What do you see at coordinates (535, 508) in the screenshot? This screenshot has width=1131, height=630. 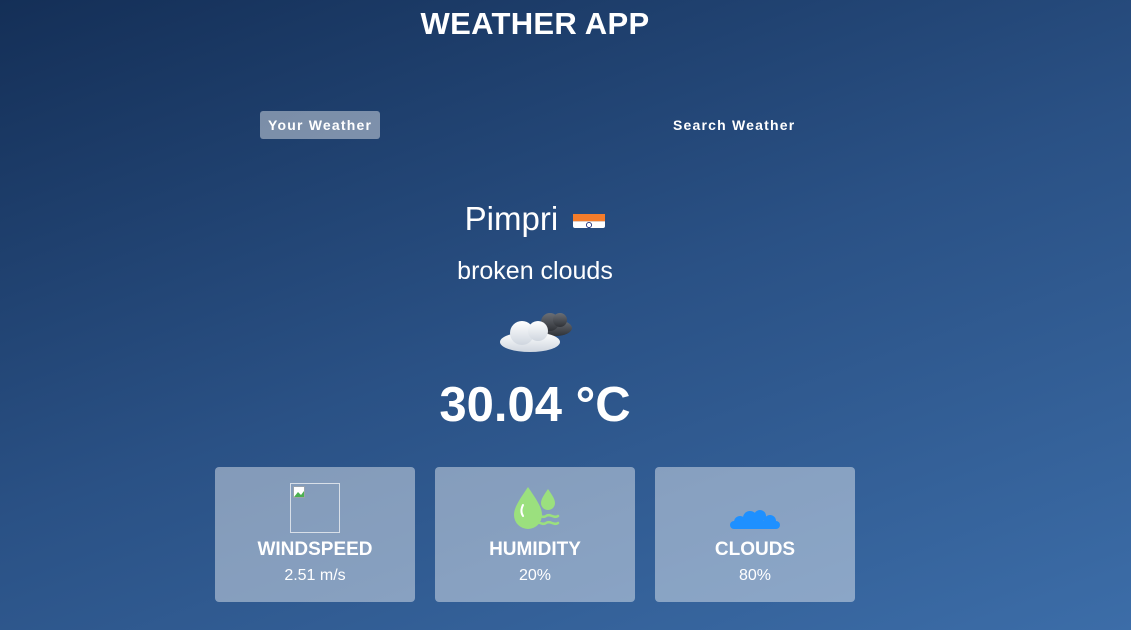 I see `humidity-icon` at bounding box center [535, 508].